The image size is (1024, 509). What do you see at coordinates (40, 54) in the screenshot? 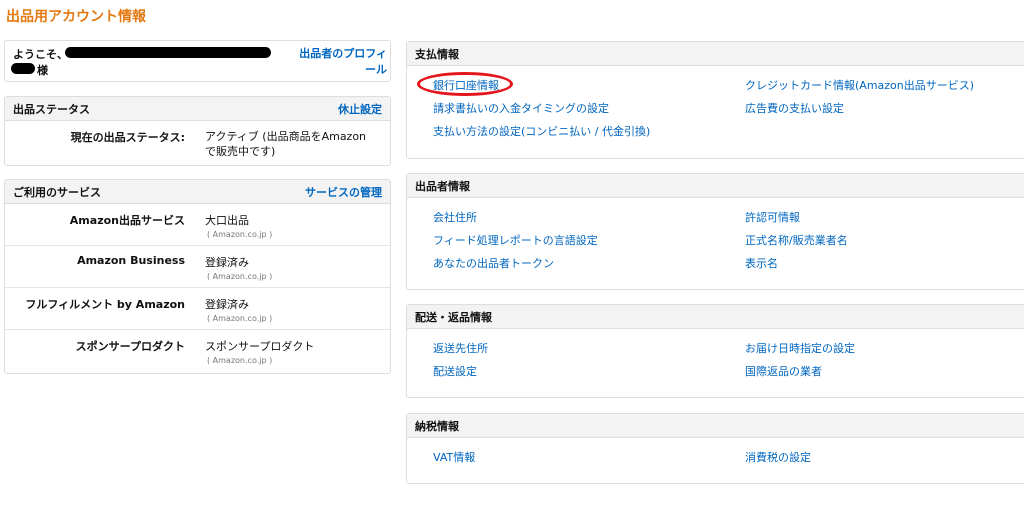
I see `welcome-greeting: ようこそ、` at bounding box center [40, 54].